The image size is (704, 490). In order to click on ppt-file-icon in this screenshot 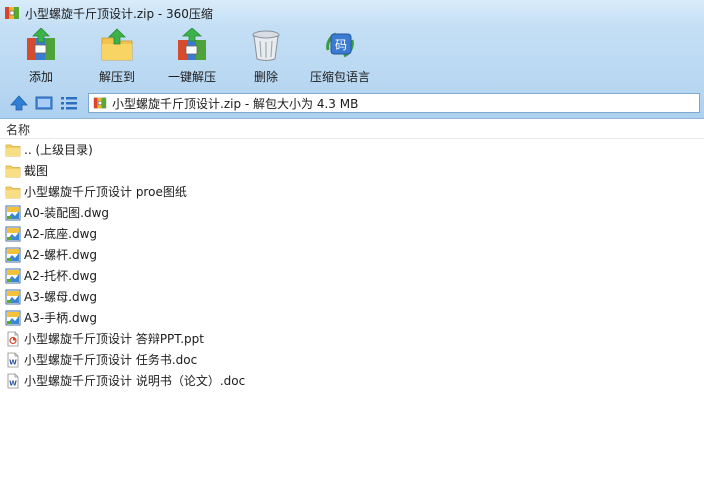, I will do `click(13, 338)`.